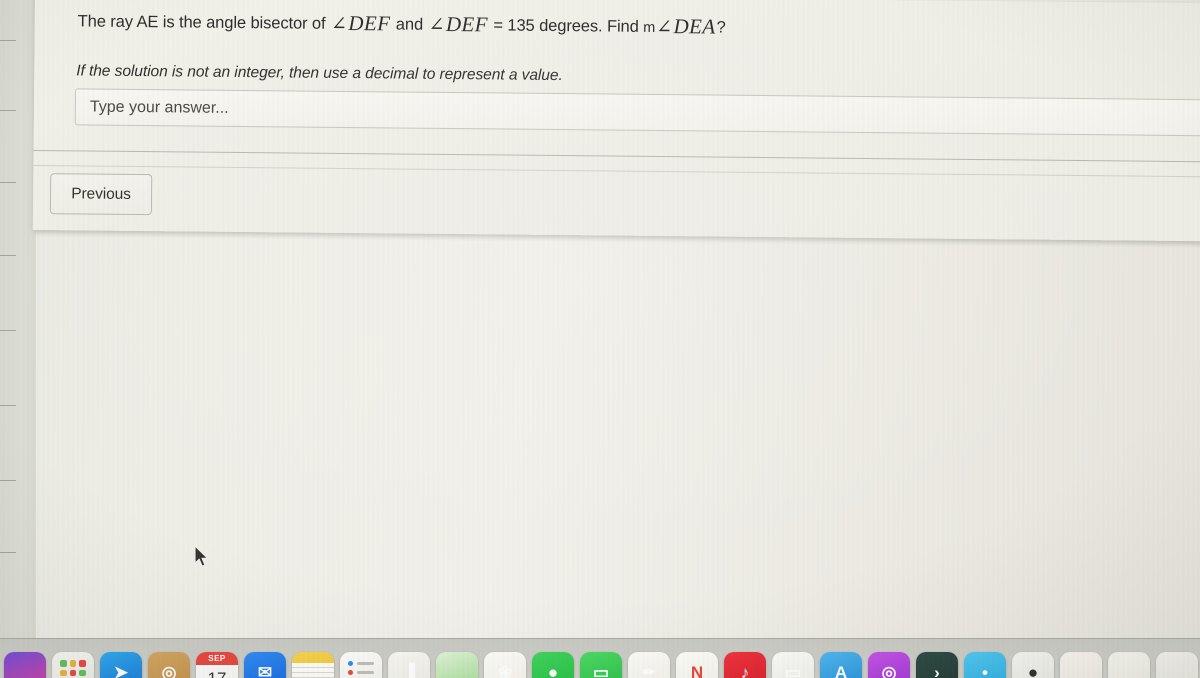 The width and height of the screenshot is (1200, 678). I want to click on dock-icon-messages: ▭, so click(601, 665).